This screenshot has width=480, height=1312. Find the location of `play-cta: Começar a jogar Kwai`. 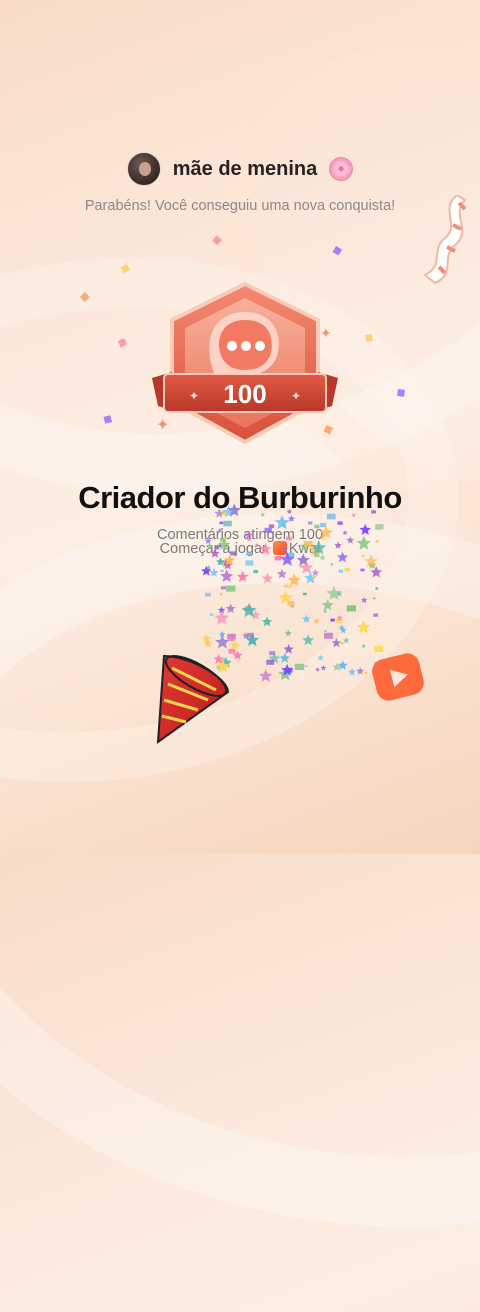

play-cta: Começar a jogar Kwai is located at coordinates (240, 549).